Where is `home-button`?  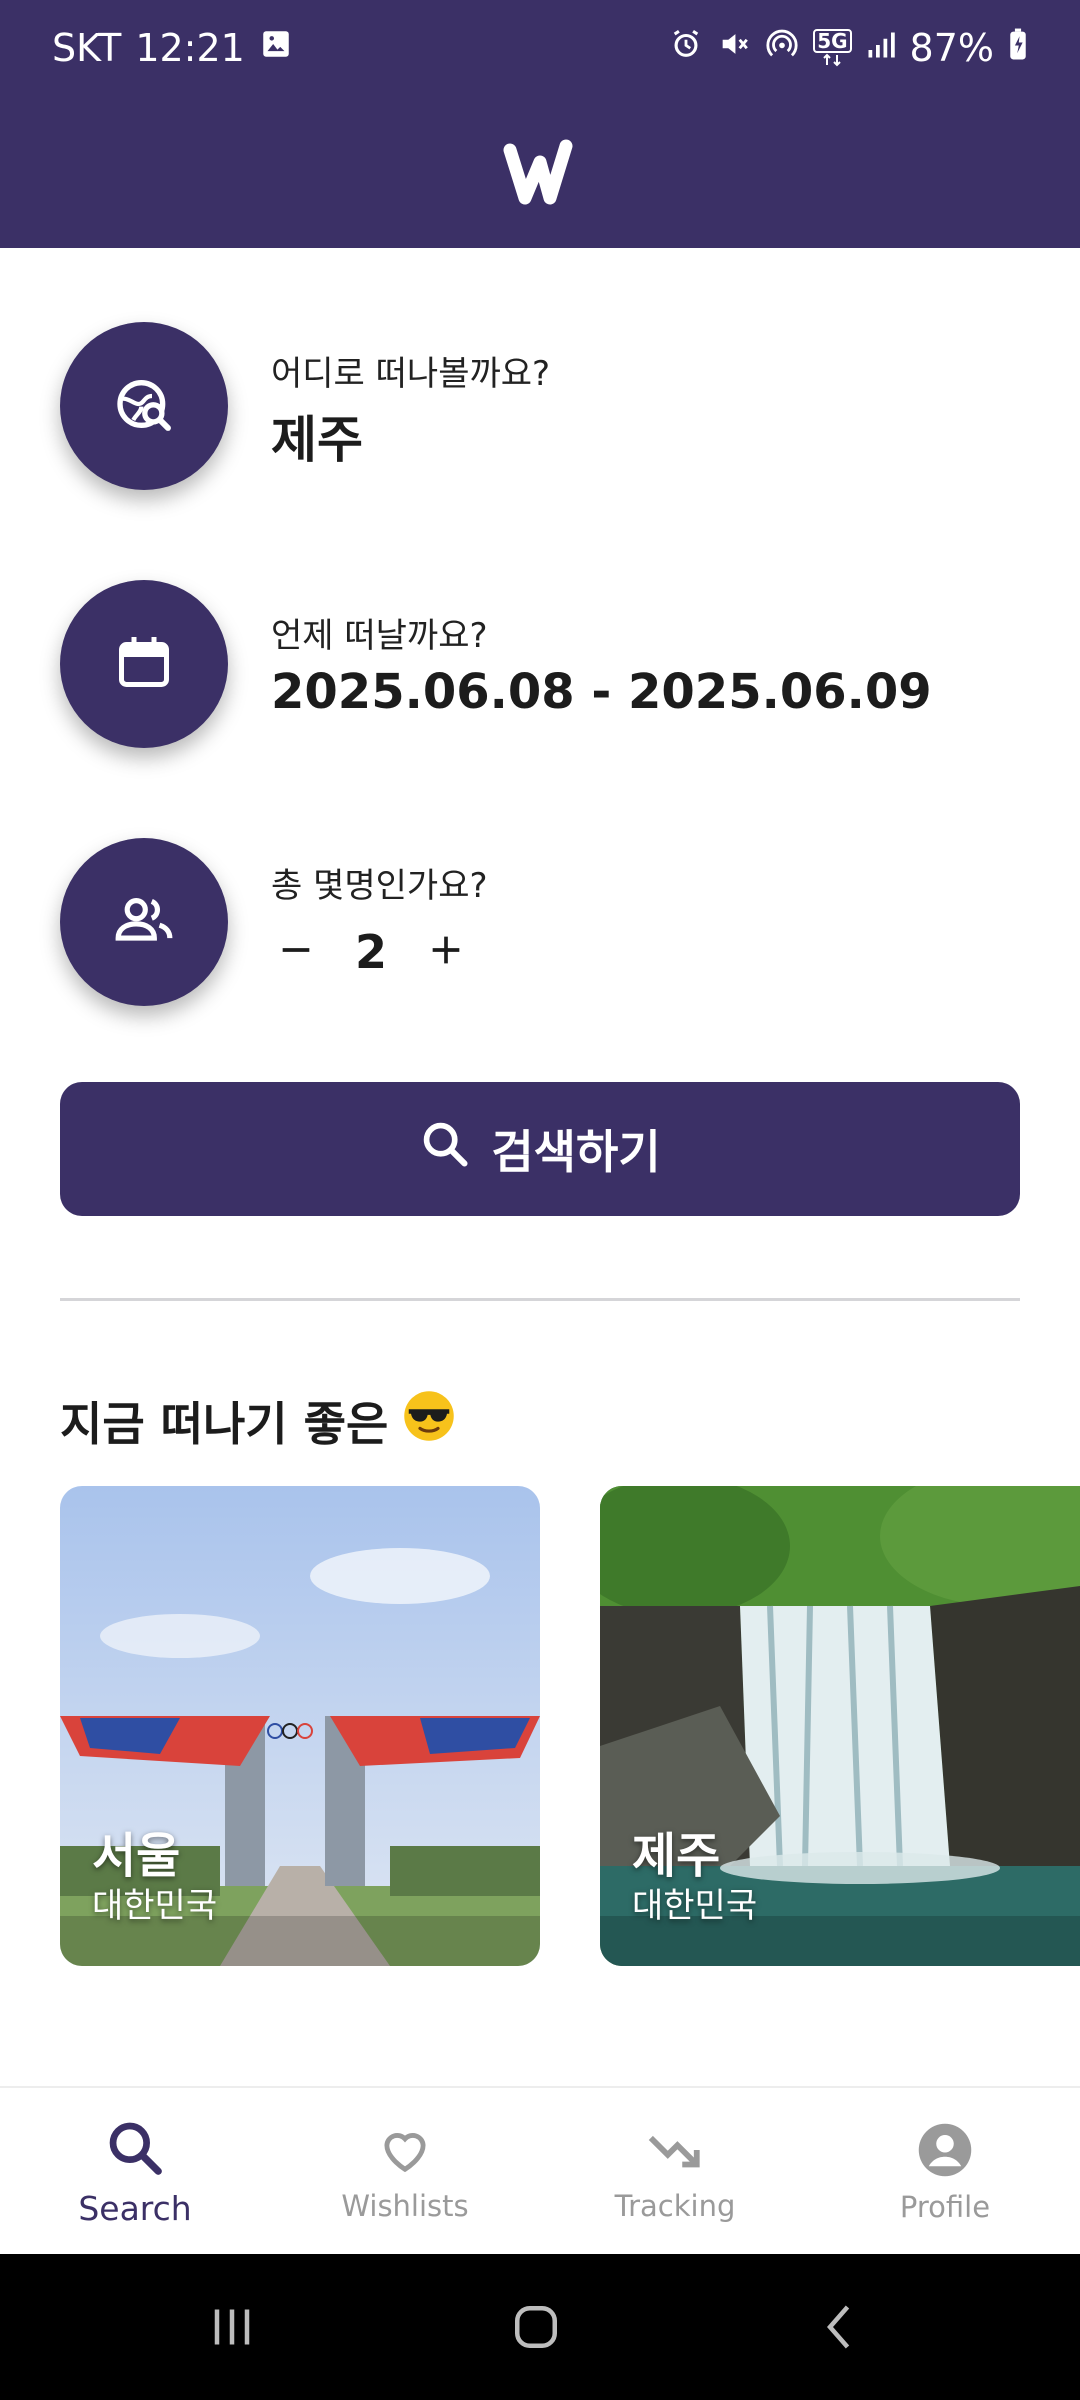 home-button is located at coordinates (536, 2329).